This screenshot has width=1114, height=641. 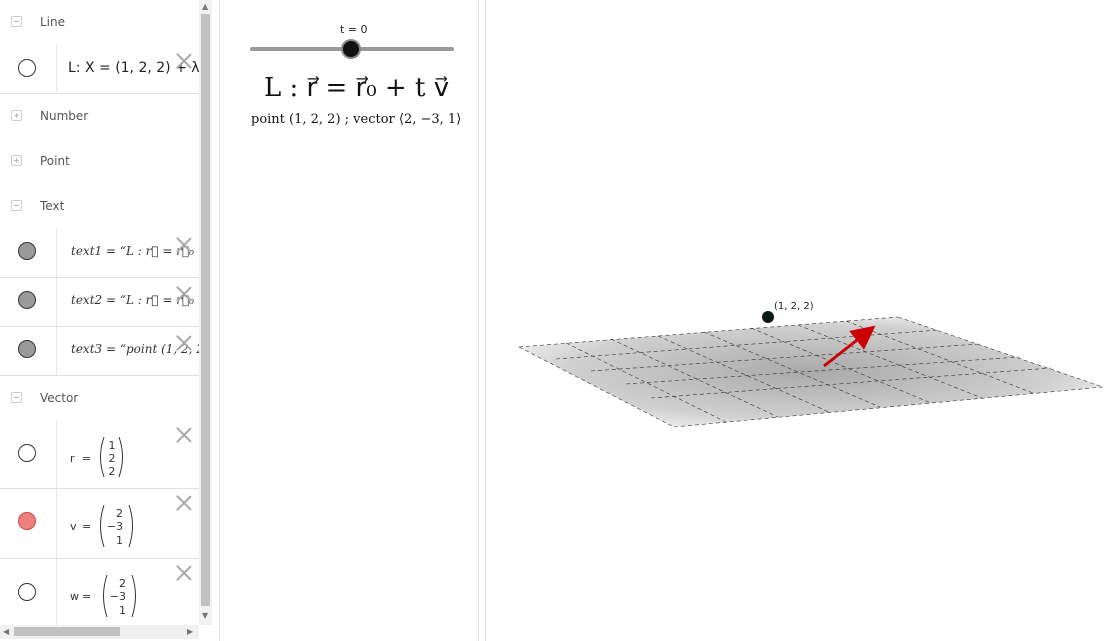 I want to click on algebra-row-vector-w: w = 2 −3 1, so click(x=99, y=592).